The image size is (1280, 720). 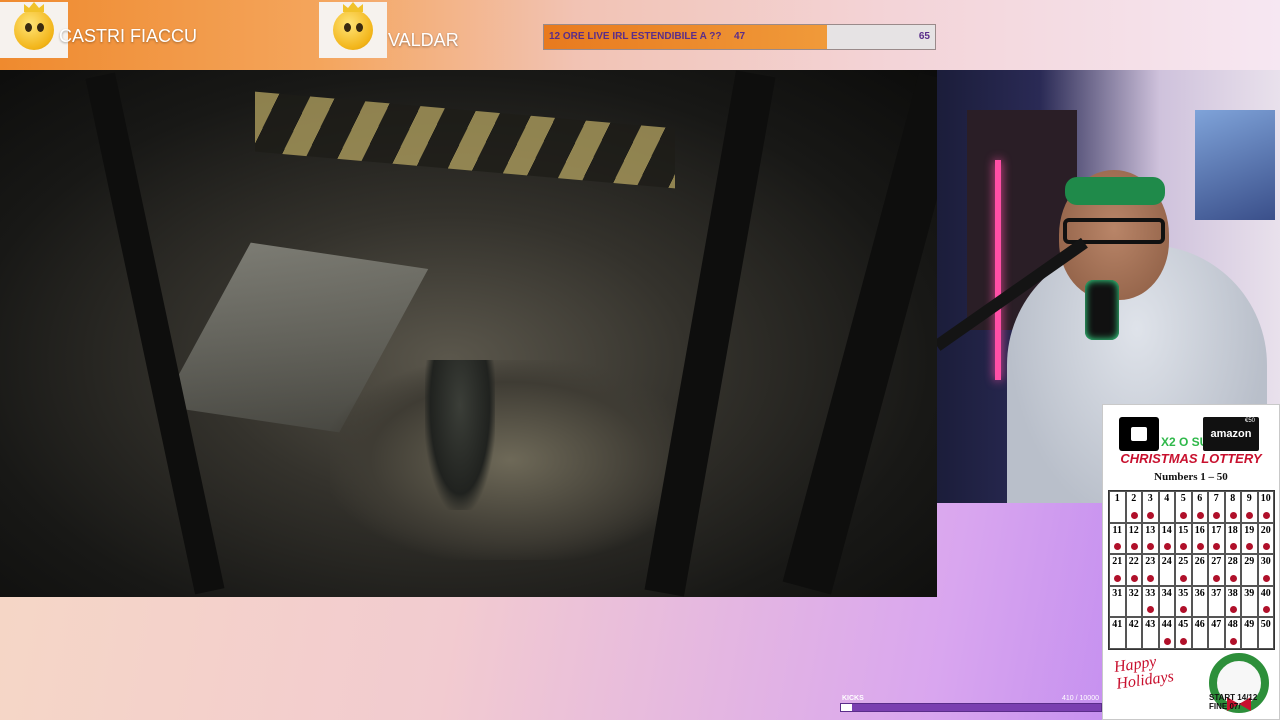 What do you see at coordinates (998, 270) in the screenshot?
I see `led-strip` at bounding box center [998, 270].